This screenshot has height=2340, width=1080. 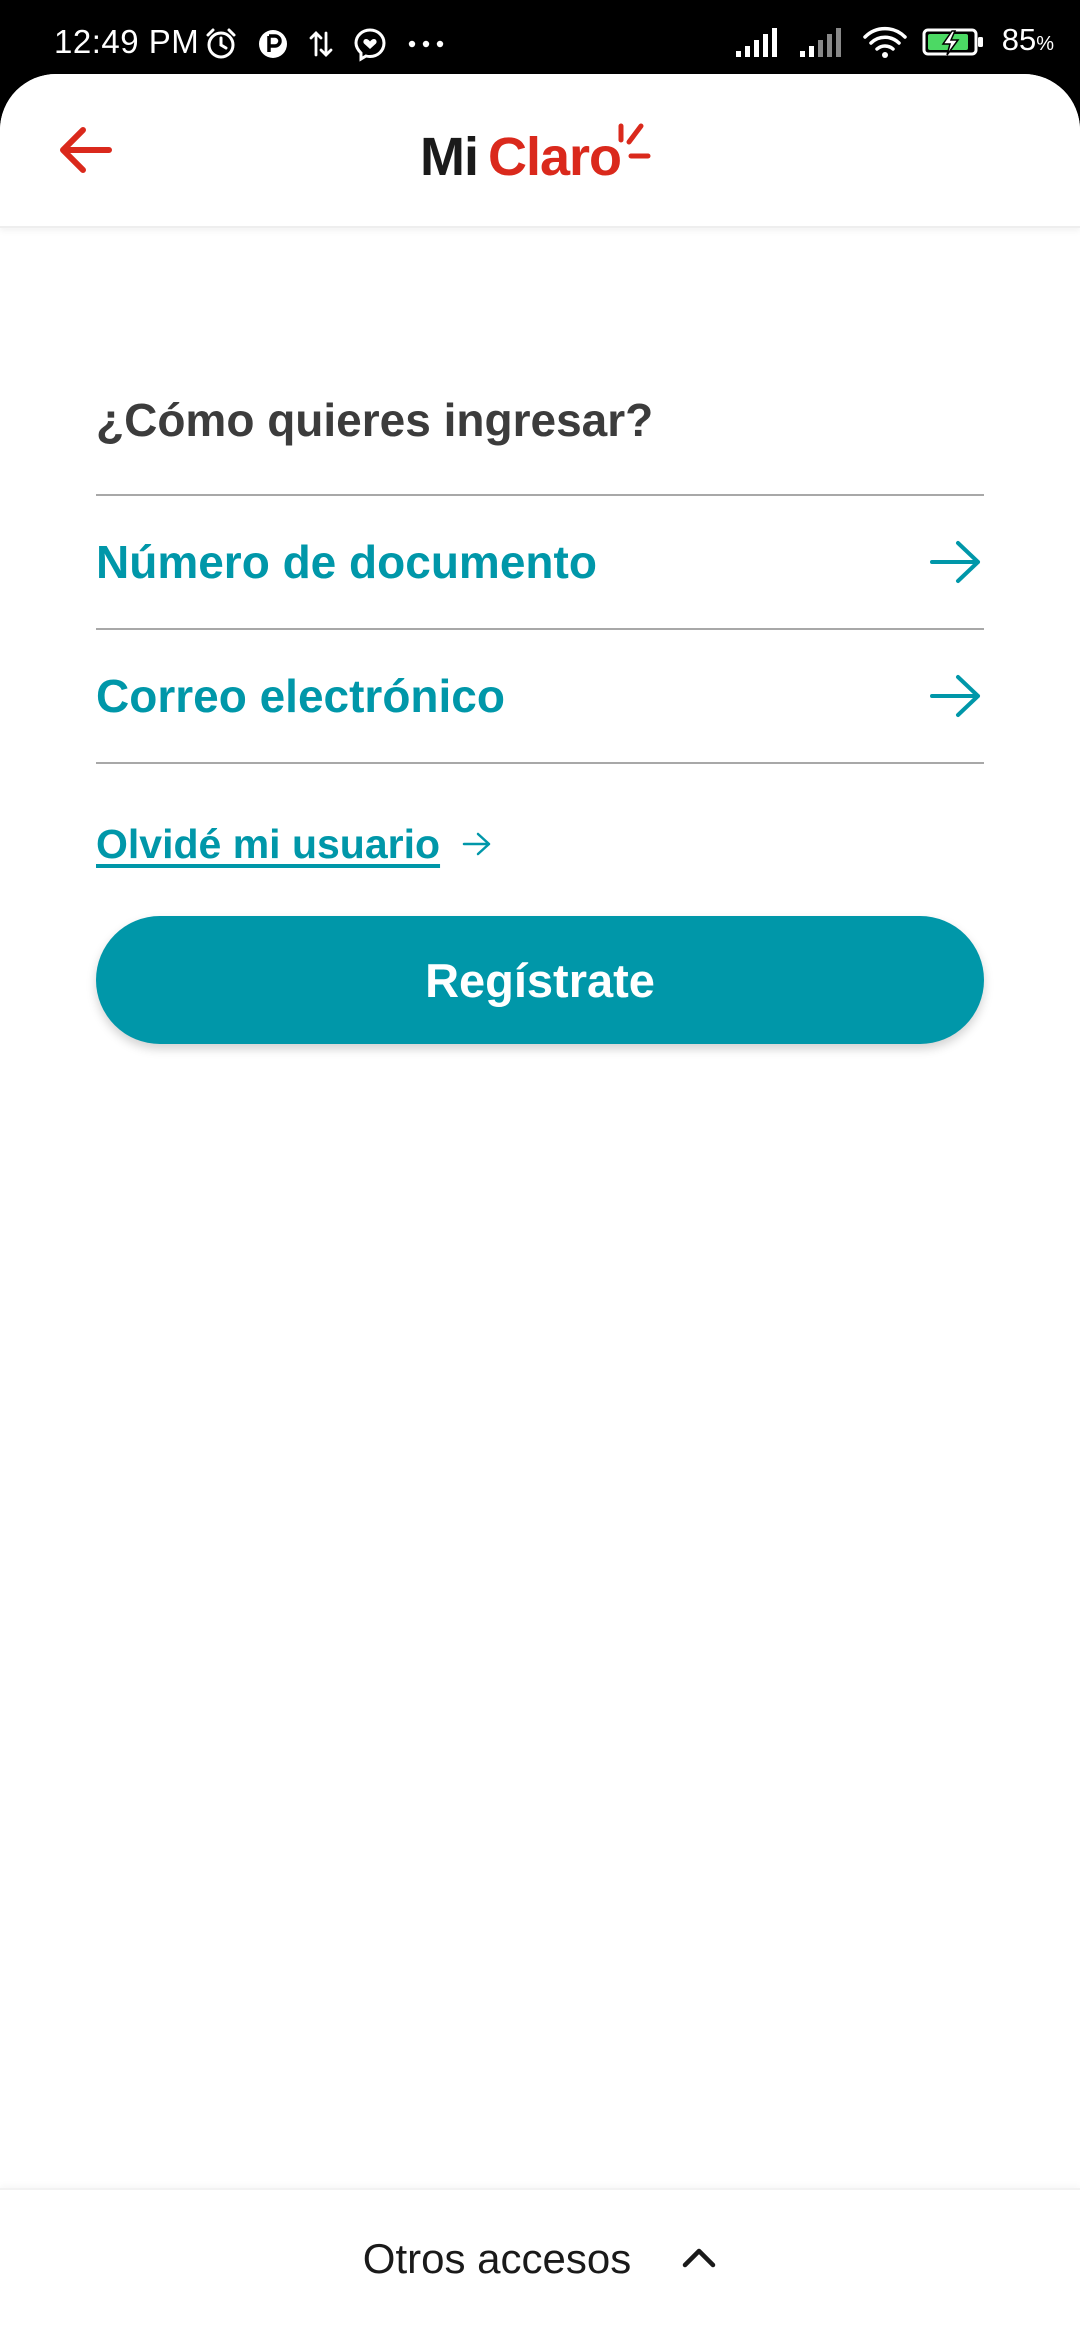 What do you see at coordinates (884, 42) in the screenshot?
I see `wifi-icon` at bounding box center [884, 42].